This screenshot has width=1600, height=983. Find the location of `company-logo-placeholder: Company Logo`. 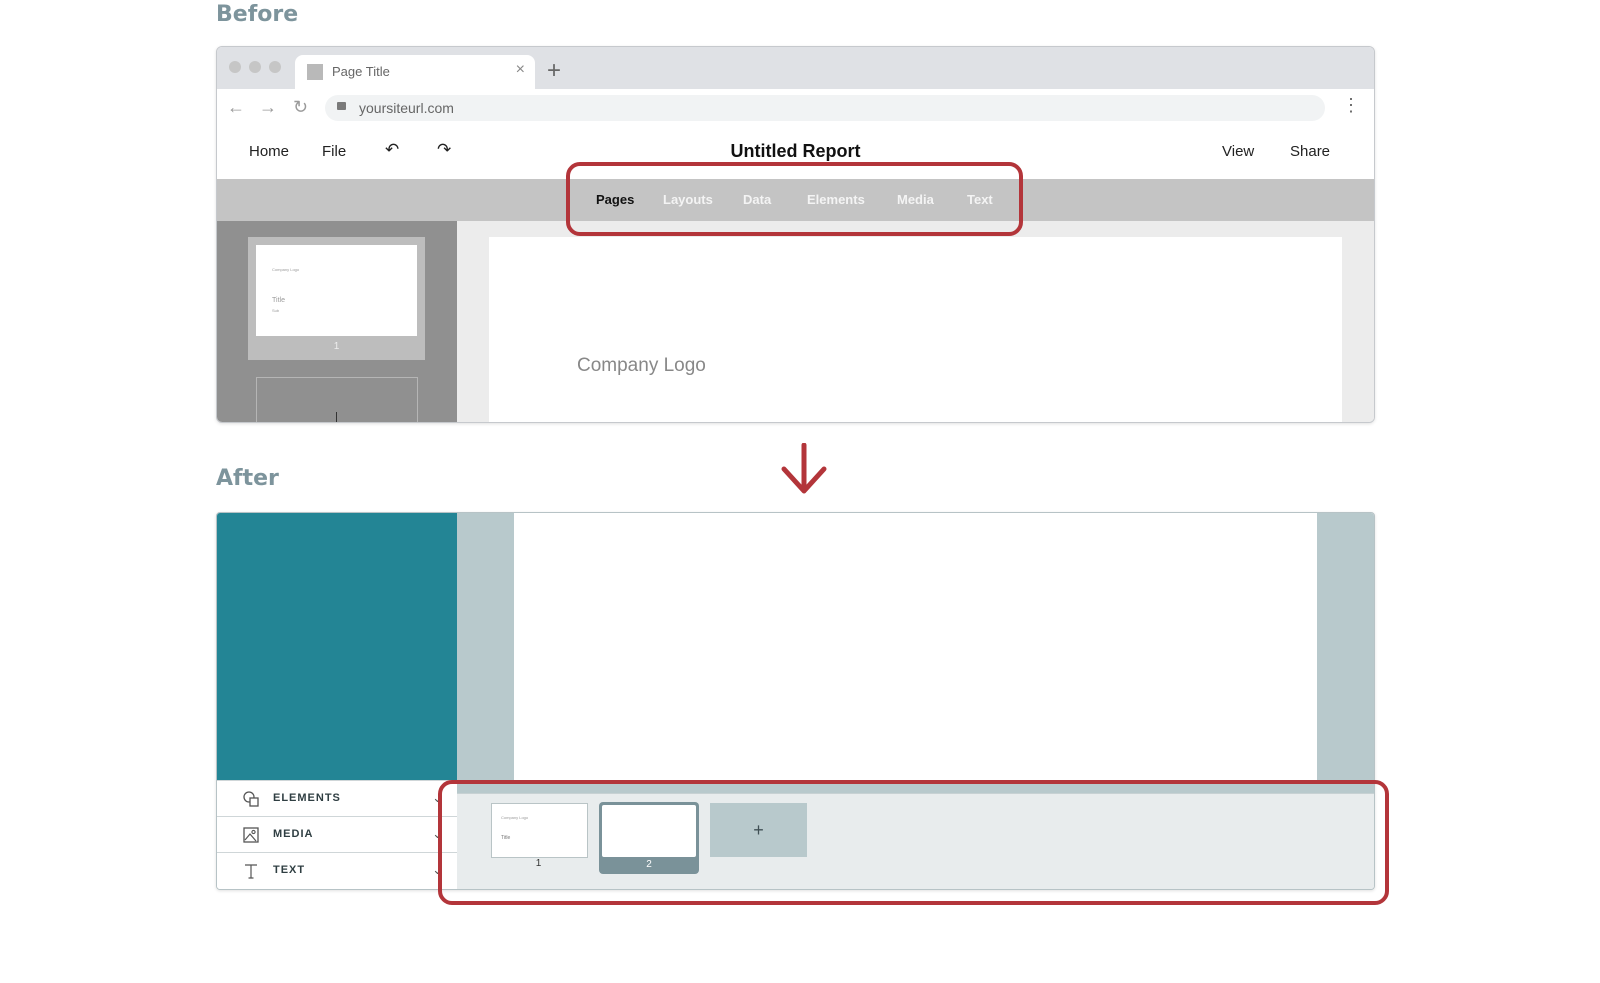

company-logo-placeholder: Company Logo is located at coordinates (641, 366).